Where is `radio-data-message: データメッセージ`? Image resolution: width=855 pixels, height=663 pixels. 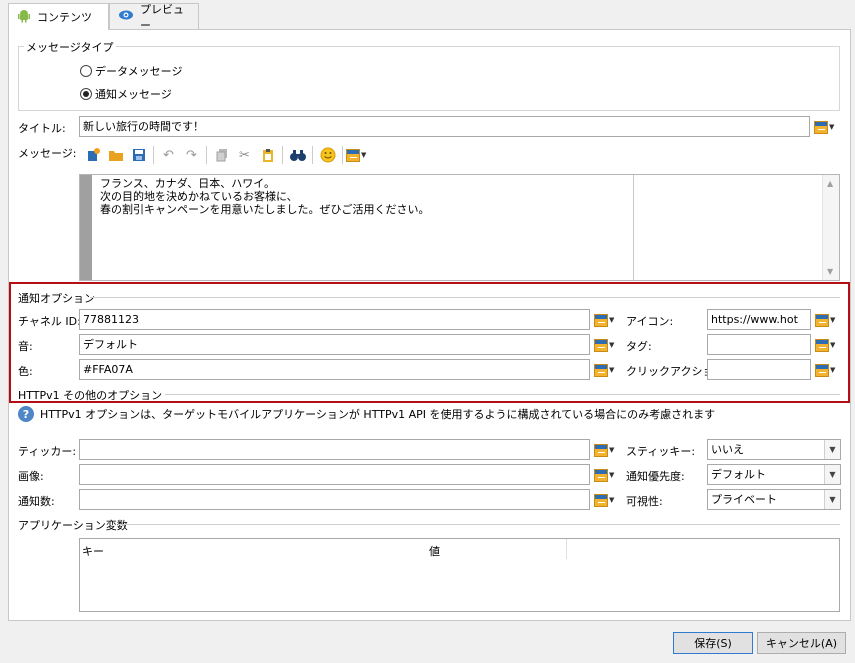
radio-data-message: データメッセージ is located at coordinates (131, 71).